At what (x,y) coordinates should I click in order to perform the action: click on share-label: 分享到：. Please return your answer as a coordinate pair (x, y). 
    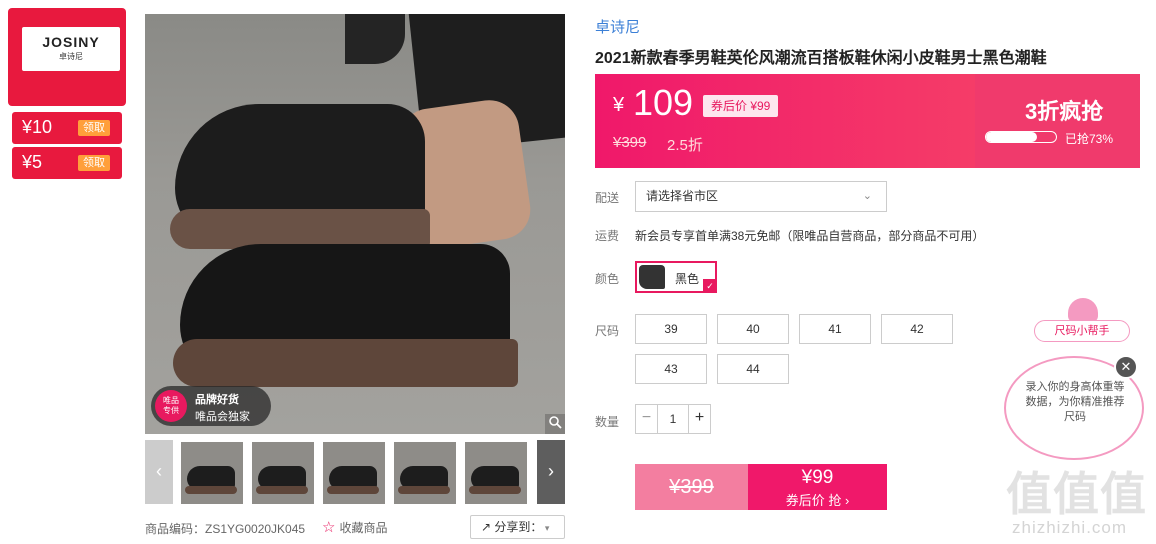
    Looking at the image, I should click on (518, 527).